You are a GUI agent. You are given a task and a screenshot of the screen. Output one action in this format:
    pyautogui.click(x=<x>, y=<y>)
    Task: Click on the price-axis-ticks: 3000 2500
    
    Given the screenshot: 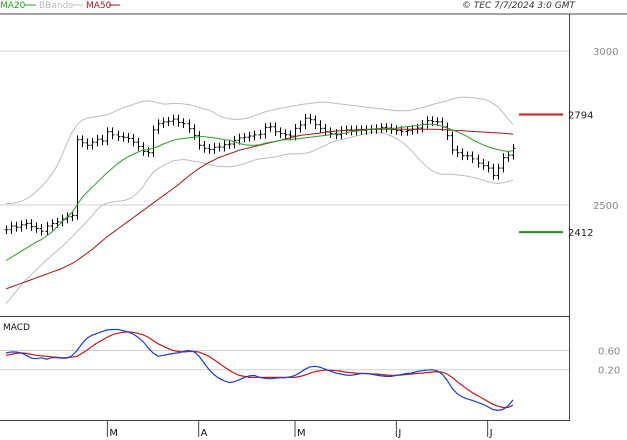 What is the action you would take?
    pyautogui.click(x=605, y=129)
    